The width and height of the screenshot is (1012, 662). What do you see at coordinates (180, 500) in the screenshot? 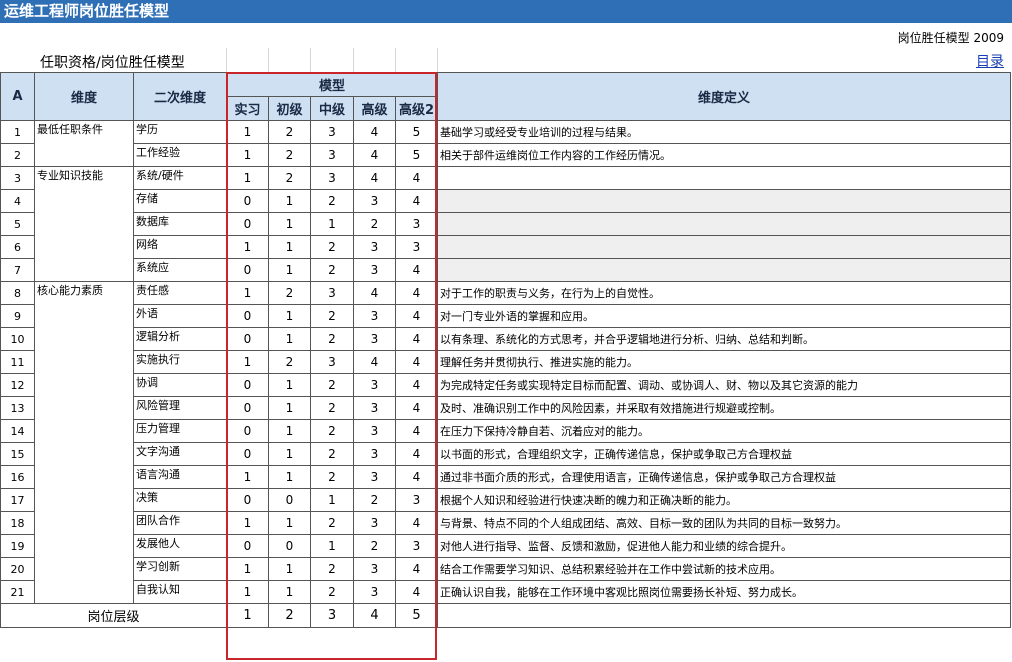
I see `sub-dimension-cell: 决策` at bounding box center [180, 500].